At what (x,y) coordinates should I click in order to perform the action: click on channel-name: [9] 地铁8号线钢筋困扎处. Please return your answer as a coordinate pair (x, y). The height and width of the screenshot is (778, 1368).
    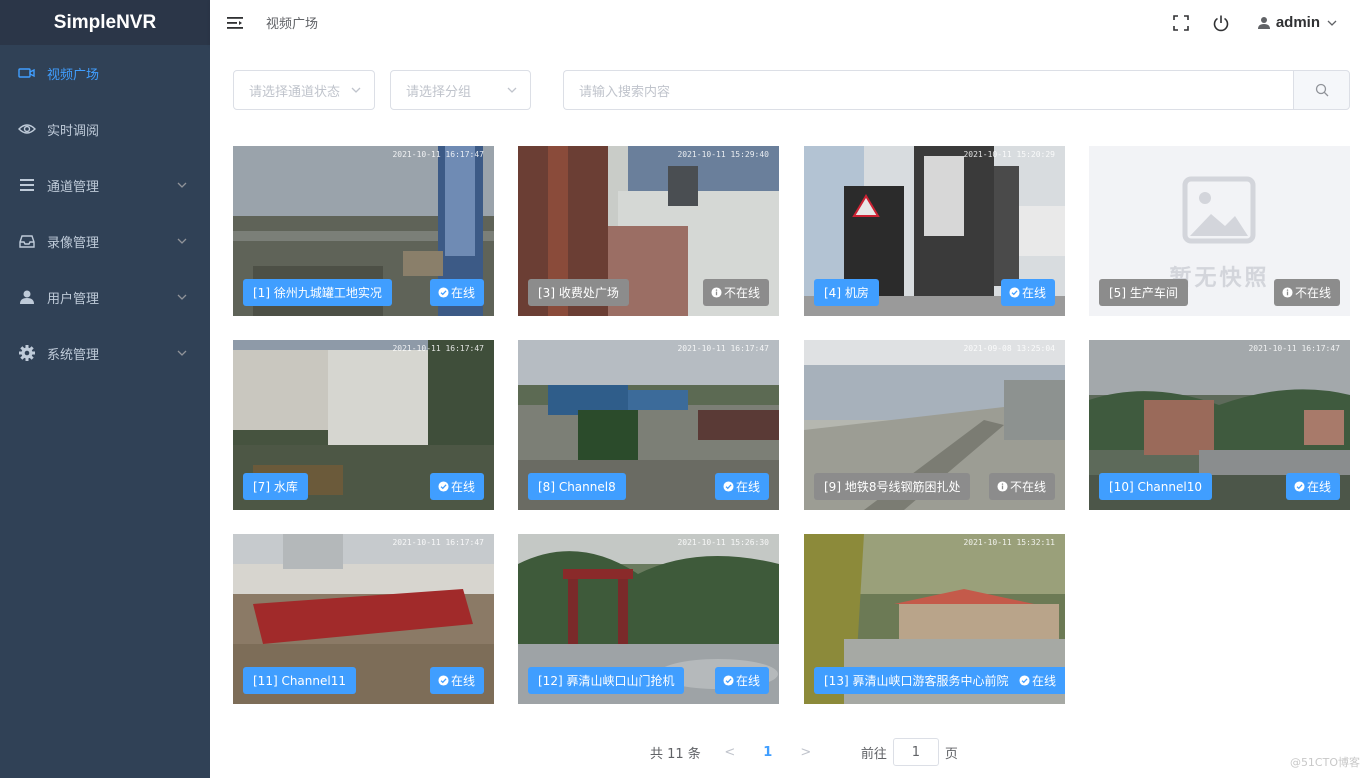
    Looking at the image, I should click on (892, 486).